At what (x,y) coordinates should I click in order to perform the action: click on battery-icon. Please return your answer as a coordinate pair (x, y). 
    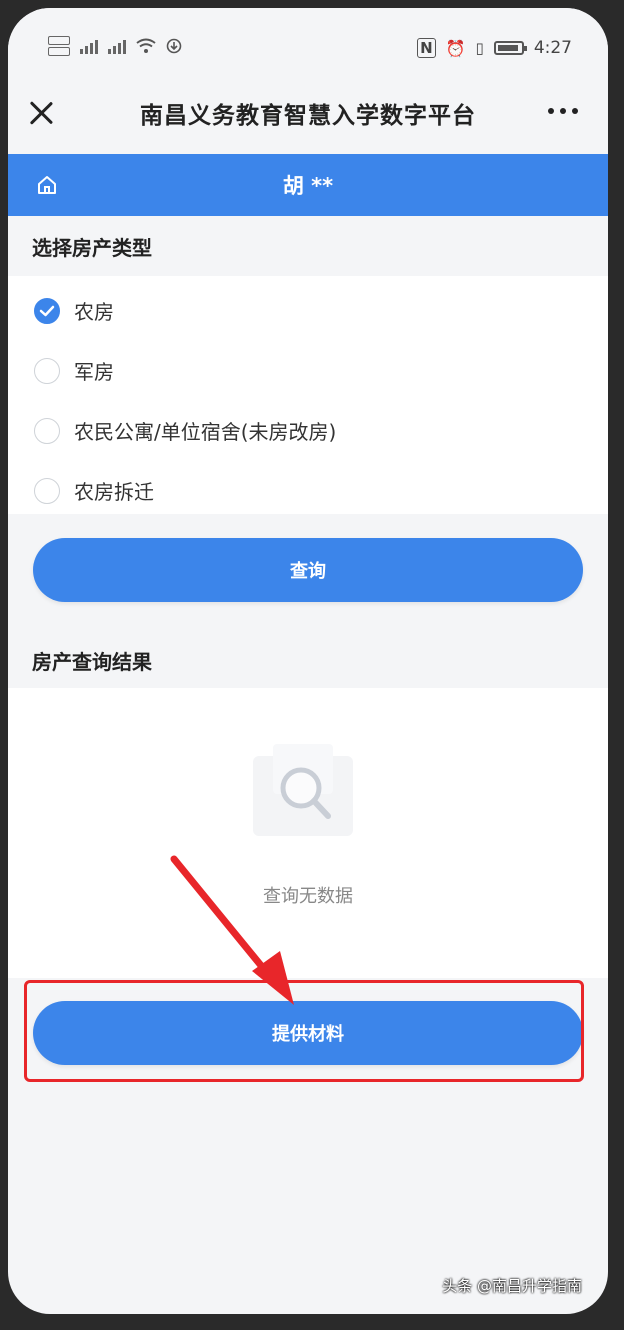
    Looking at the image, I should click on (510, 48).